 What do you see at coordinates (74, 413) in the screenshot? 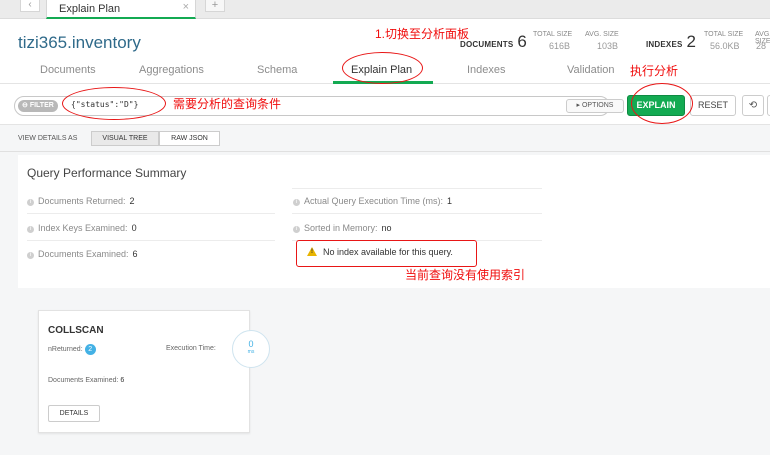
I see `details-button: DETAILS` at bounding box center [74, 413].